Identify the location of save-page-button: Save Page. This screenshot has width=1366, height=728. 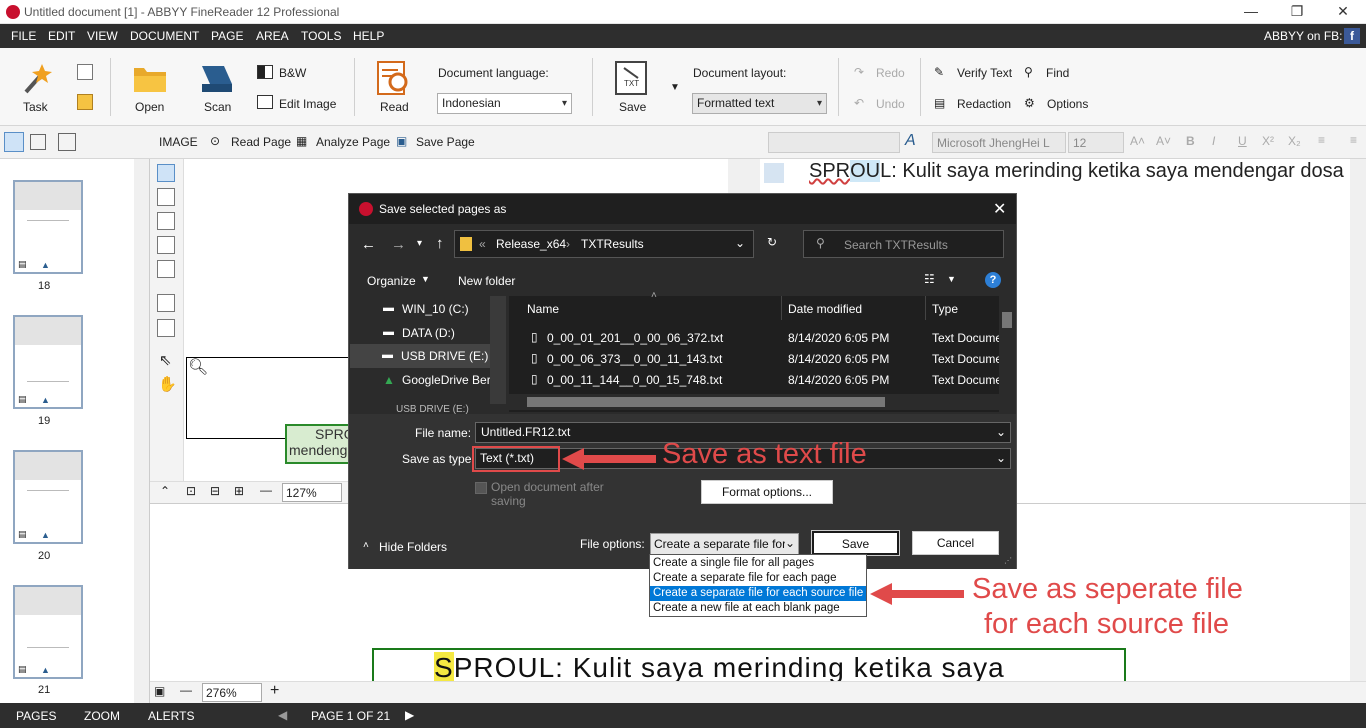
(445, 142).